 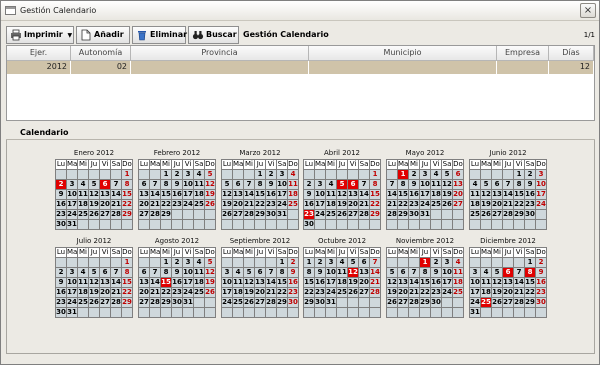 What do you see at coordinates (72, 225) in the screenshot?
I see `calendar-day: 31` at bounding box center [72, 225].